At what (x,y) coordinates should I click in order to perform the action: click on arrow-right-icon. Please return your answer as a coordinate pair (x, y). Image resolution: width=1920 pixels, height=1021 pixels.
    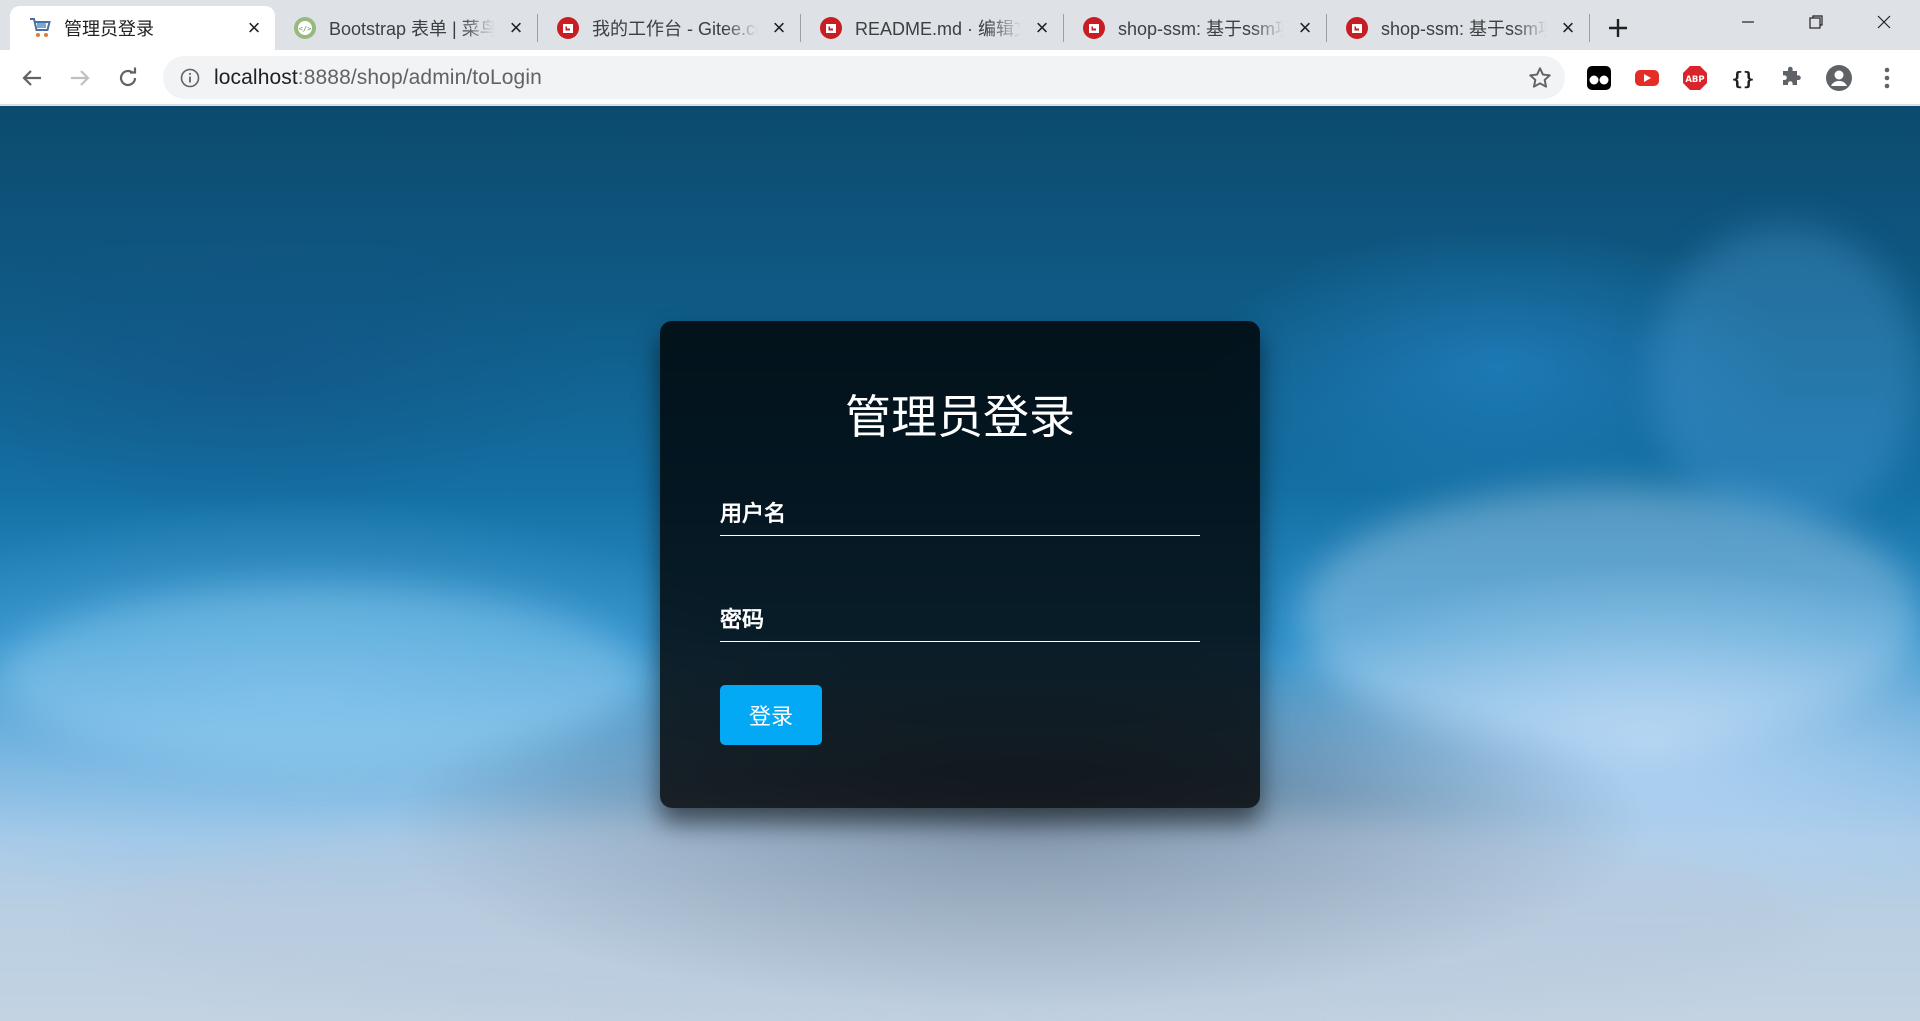
    Looking at the image, I should click on (80, 78).